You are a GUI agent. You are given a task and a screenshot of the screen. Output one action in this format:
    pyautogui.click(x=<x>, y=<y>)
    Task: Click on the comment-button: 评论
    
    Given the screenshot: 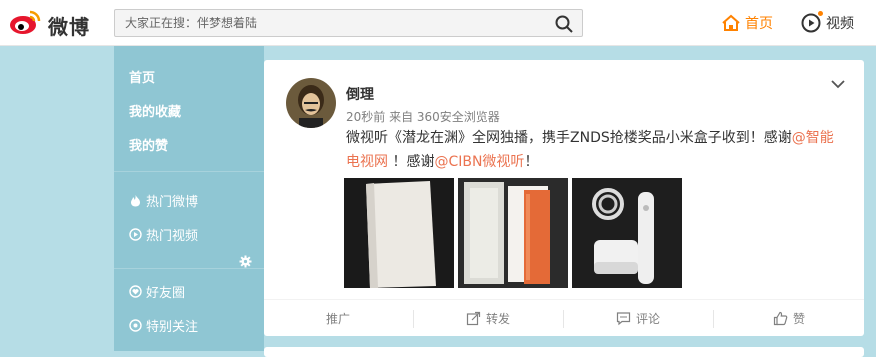 What is the action you would take?
    pyautogui.click(x=638, y=318)
    